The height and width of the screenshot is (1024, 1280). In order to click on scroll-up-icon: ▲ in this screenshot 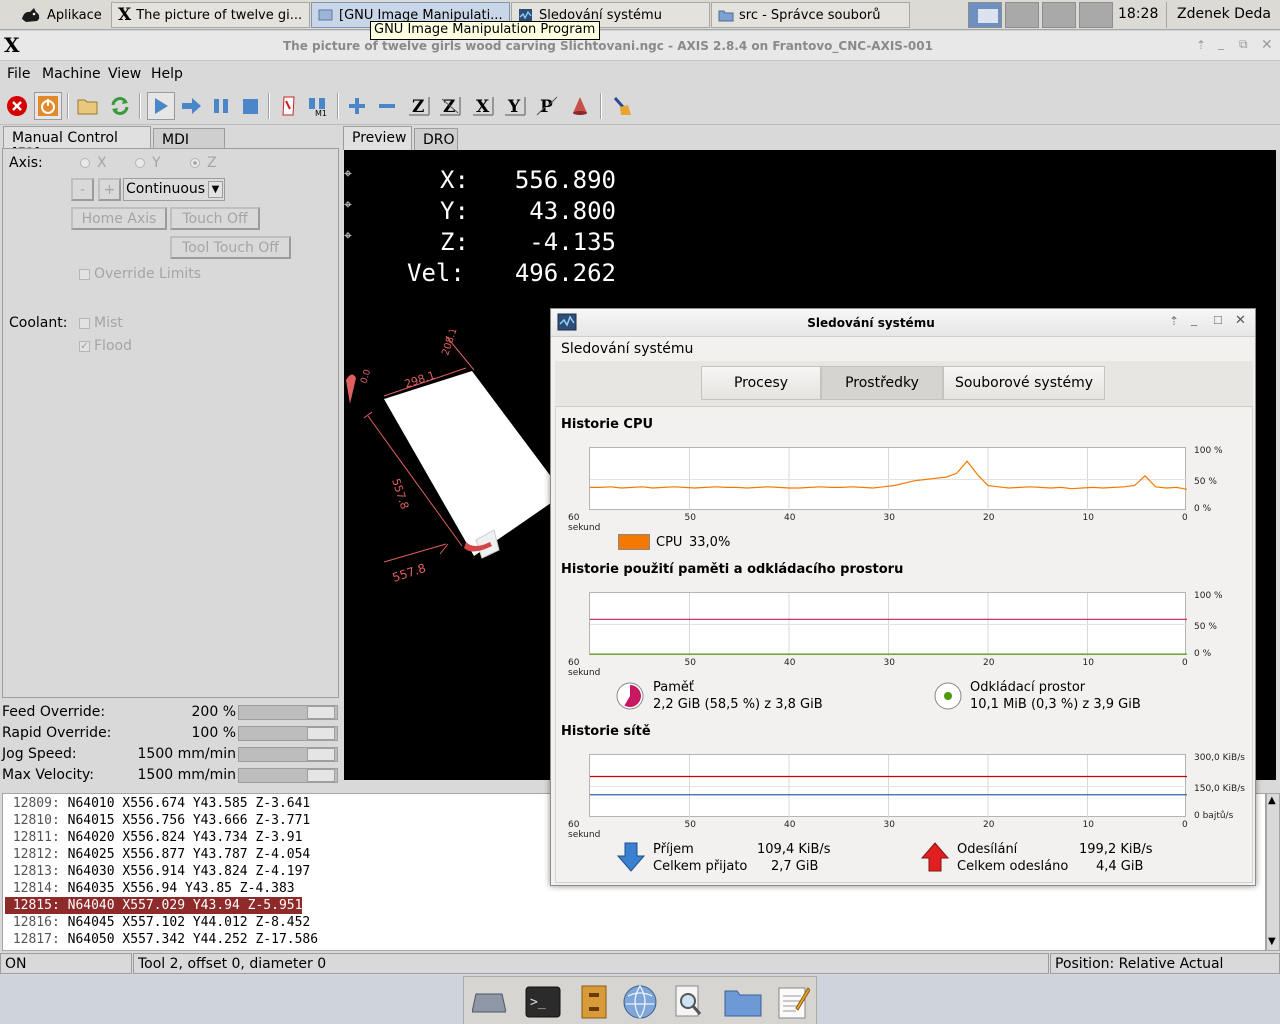, I will do `click(1272, 800)`.